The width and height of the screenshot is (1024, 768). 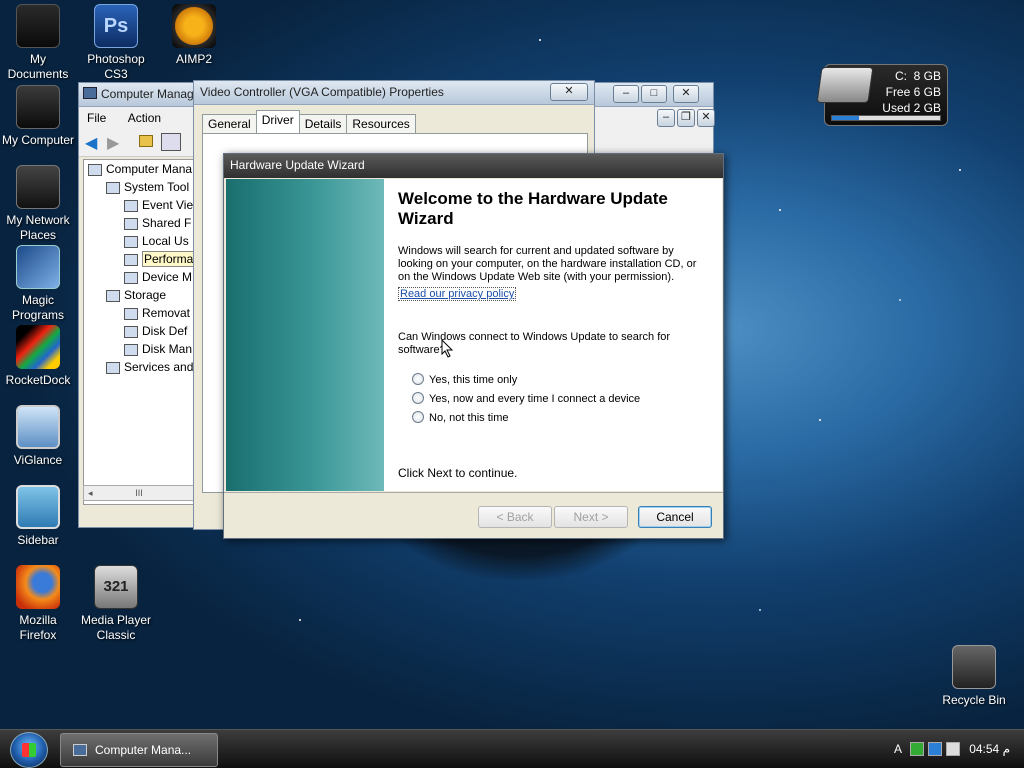 I want to click on aimp2-icon, so click(x=194, y=26).